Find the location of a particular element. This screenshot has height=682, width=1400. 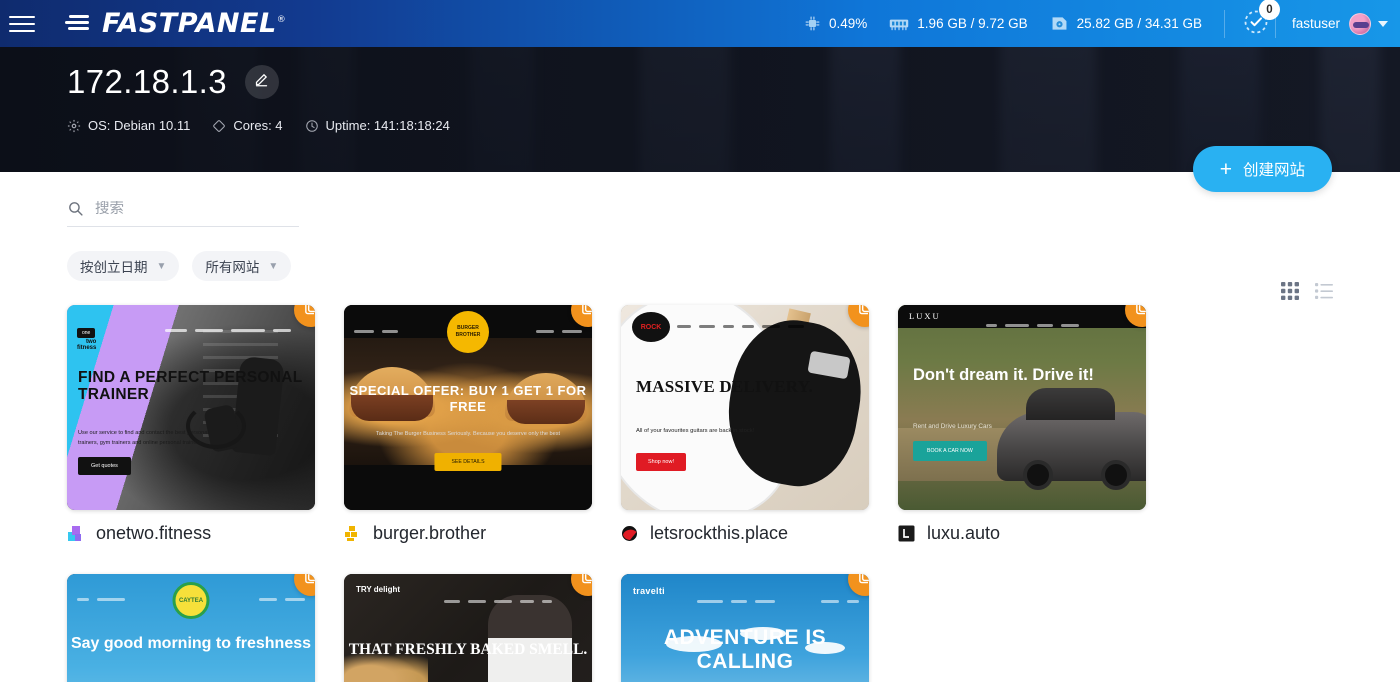

preview-heading: FIND A PERFECT PERSONAL TRAINER is located at coordinates (190, 386).